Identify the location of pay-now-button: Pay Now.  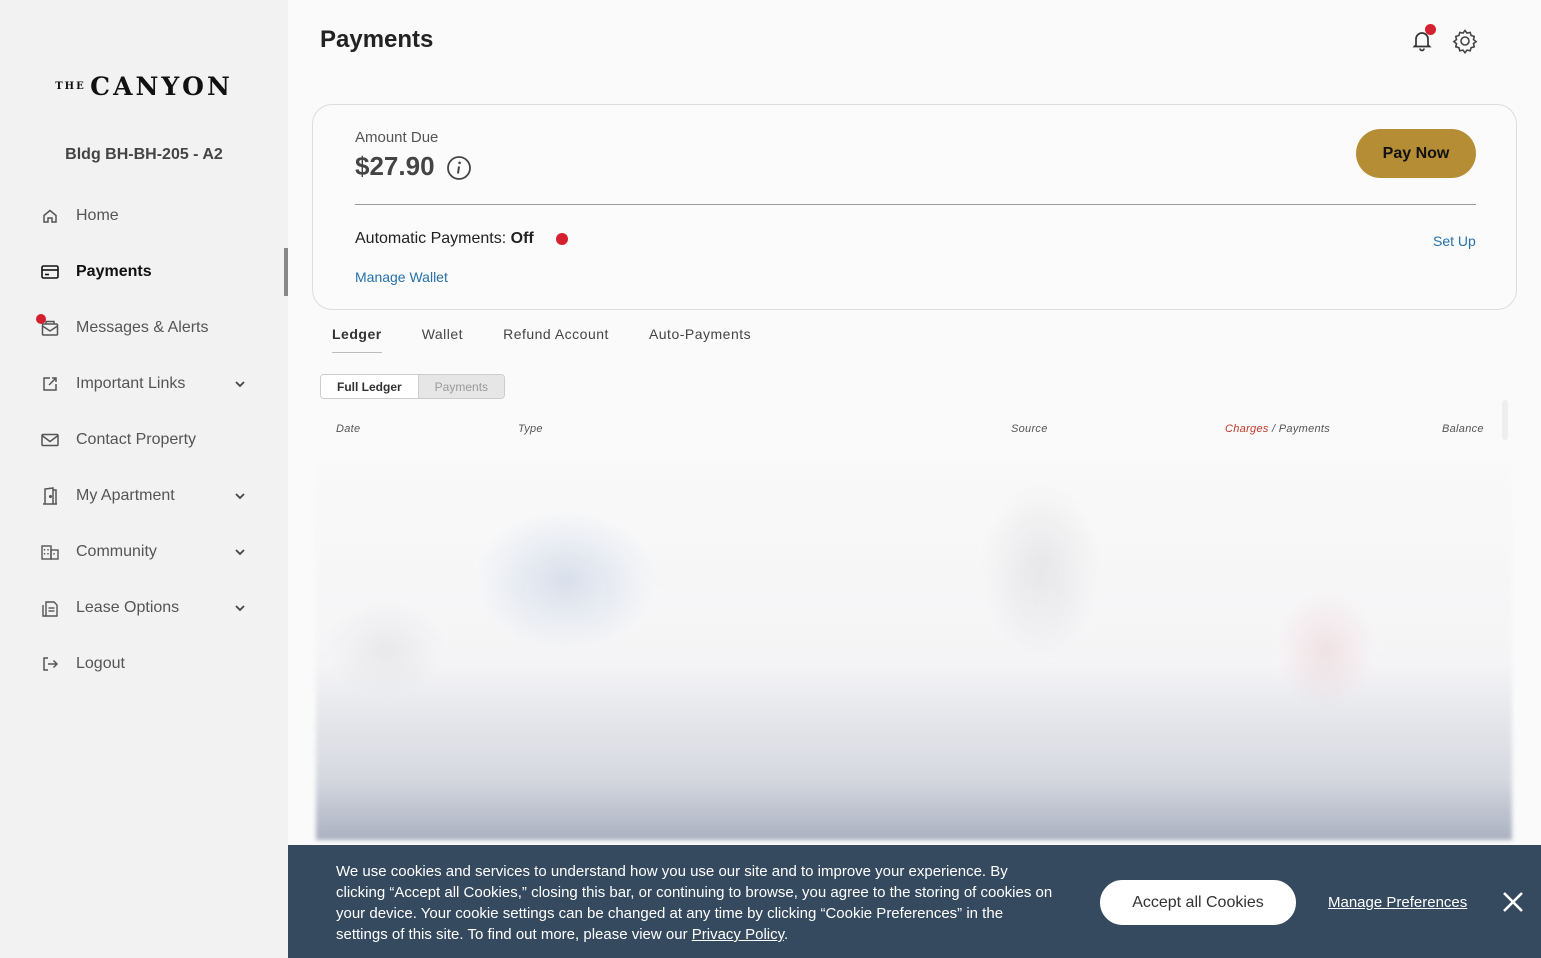
(1416, 153).